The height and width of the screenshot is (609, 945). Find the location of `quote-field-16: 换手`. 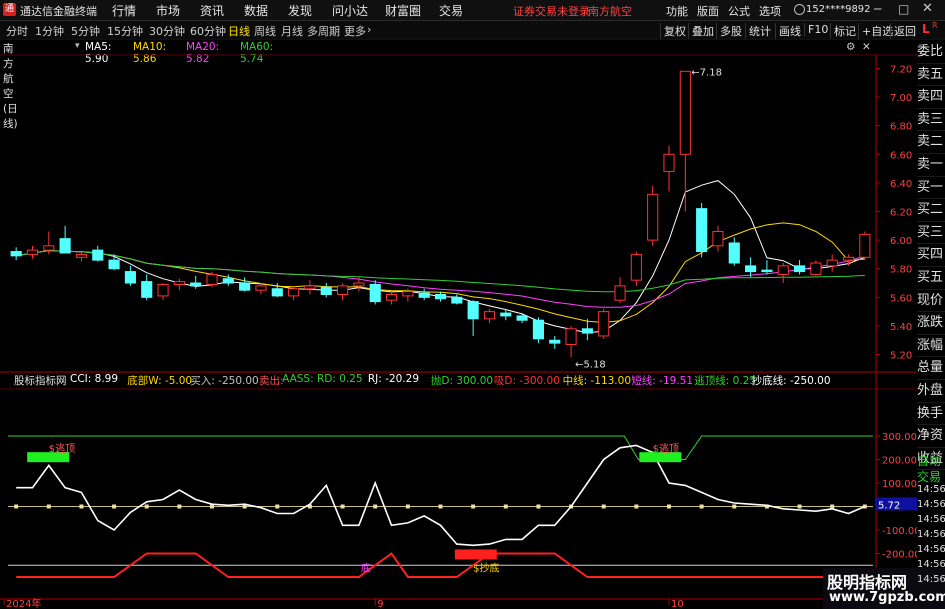

quote-field-16: 换手 is located at coordinates (931, 414).